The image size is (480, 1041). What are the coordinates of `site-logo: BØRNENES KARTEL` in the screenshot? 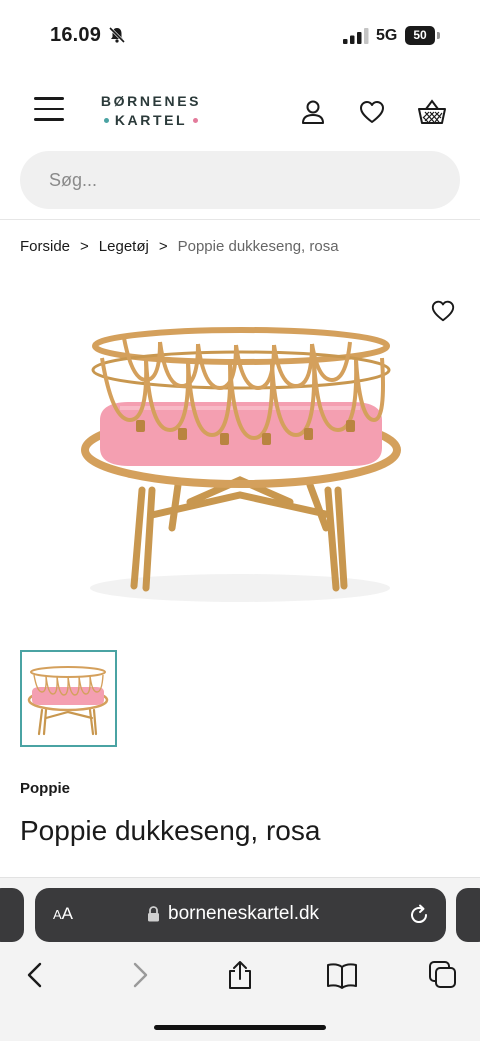 It's located at (151, 113).